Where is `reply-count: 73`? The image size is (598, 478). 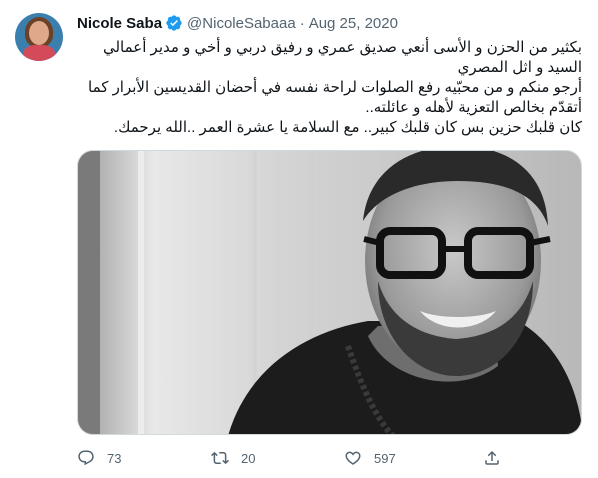
reply-count: 73 is located at coordinates (114, 458).